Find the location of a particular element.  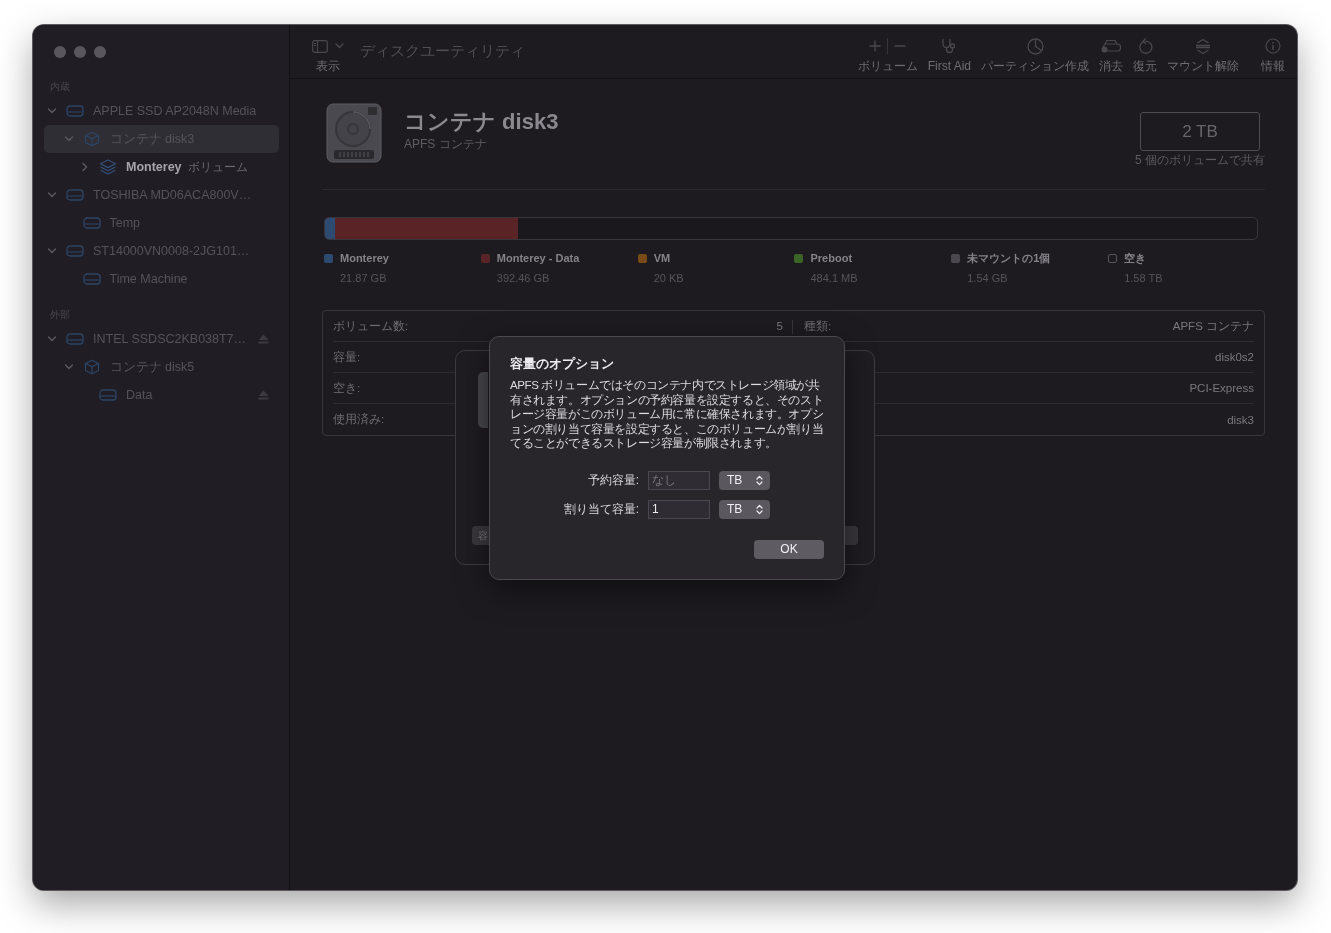

unmount-button: マウント解除 is located at coordinates (1203, 51).